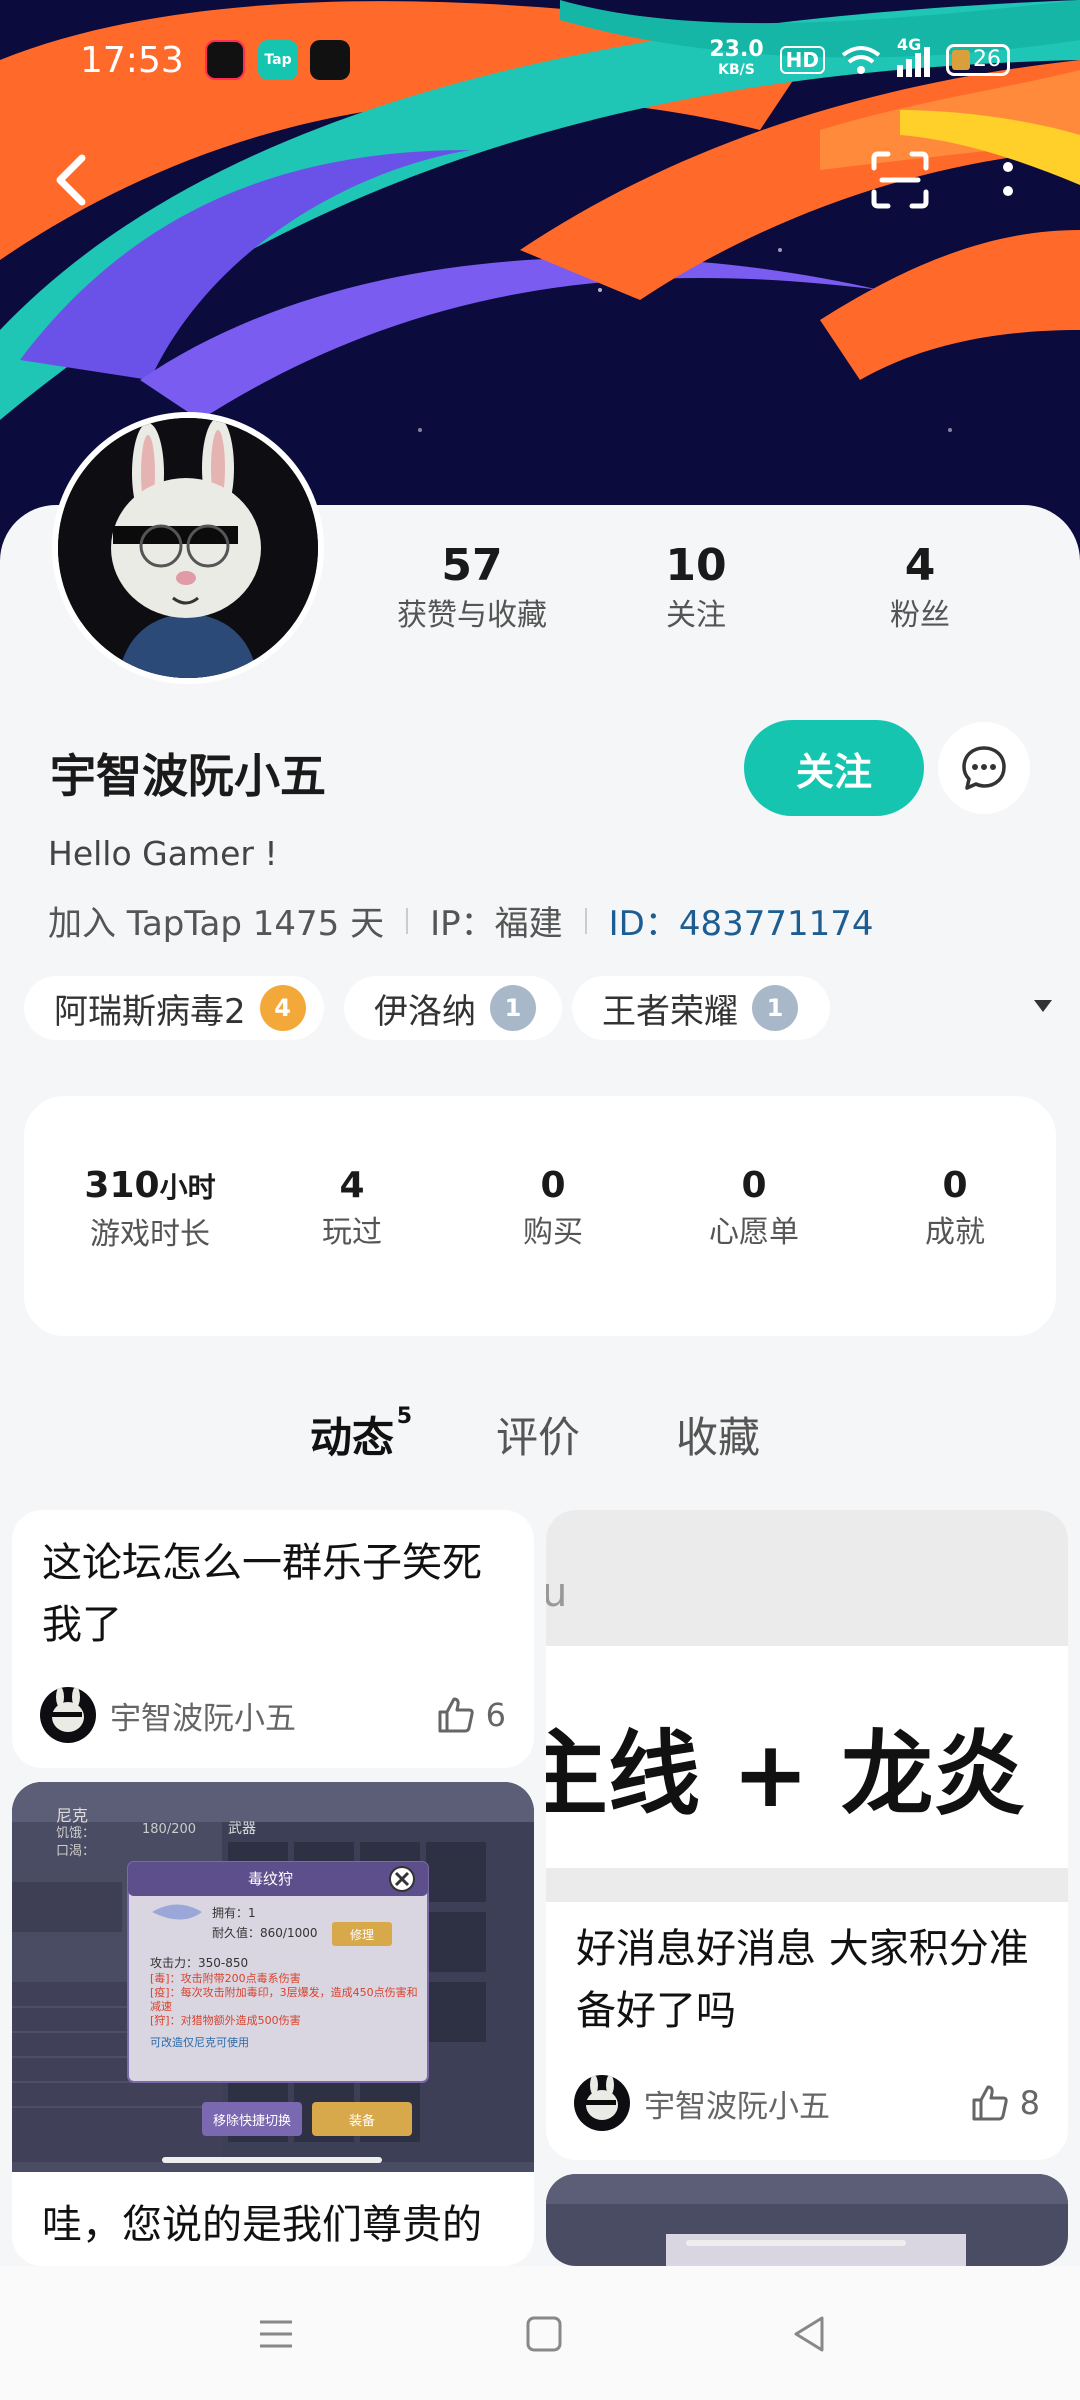  Describe the element at coordinates (352, 1209) in the screenshot. I see `stat-played: 4 玩过` at that location.